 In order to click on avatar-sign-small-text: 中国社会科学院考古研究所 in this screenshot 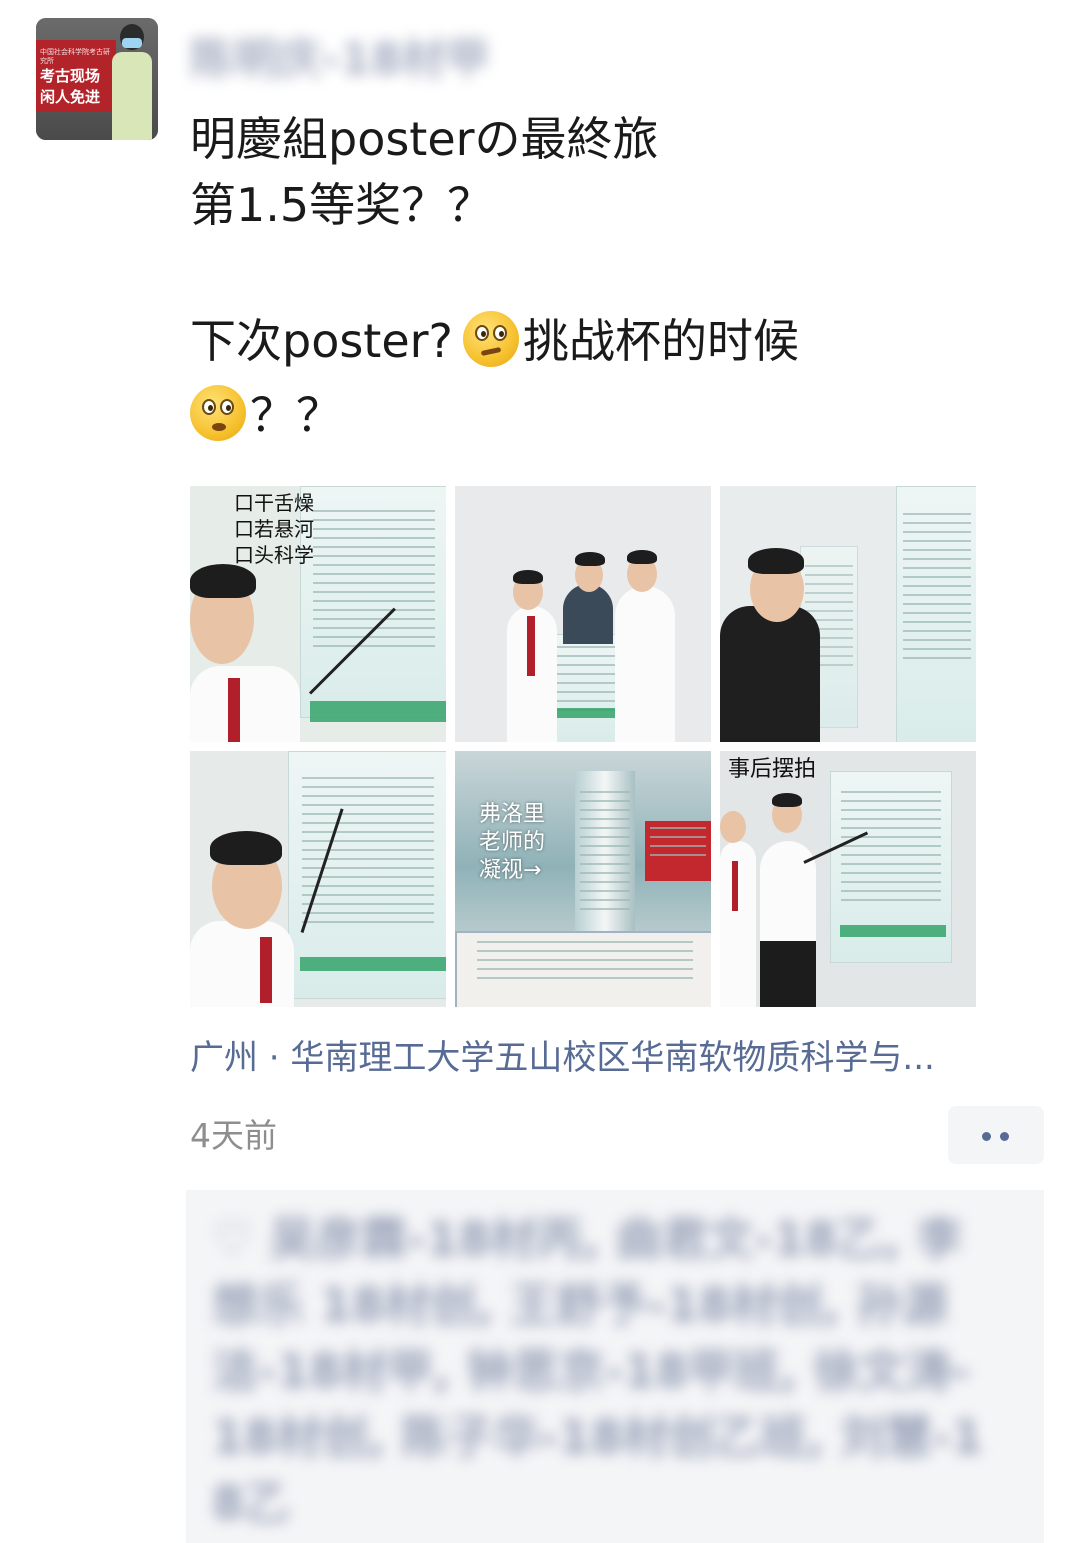, I will do `click(75, 56)`.